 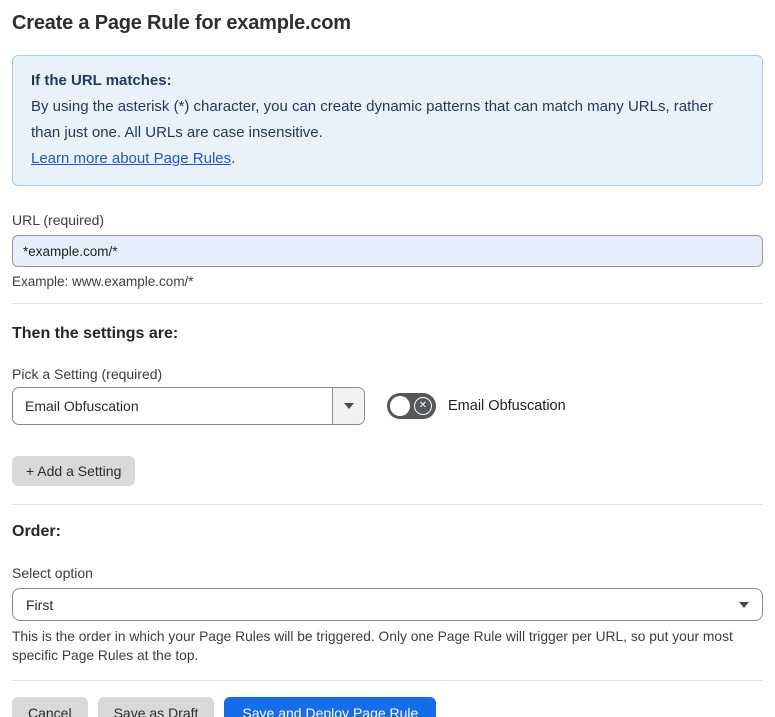 I want to click on cancel-button: Cancel, so click(x=50, y=707).